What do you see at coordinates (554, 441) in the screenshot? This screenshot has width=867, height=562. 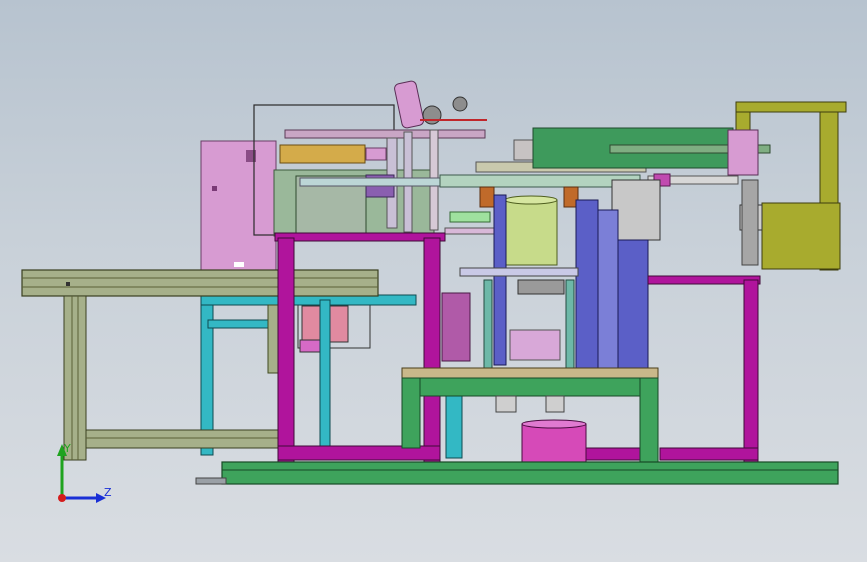 I see `motor-cylinder` at bounding box center [554, 441].